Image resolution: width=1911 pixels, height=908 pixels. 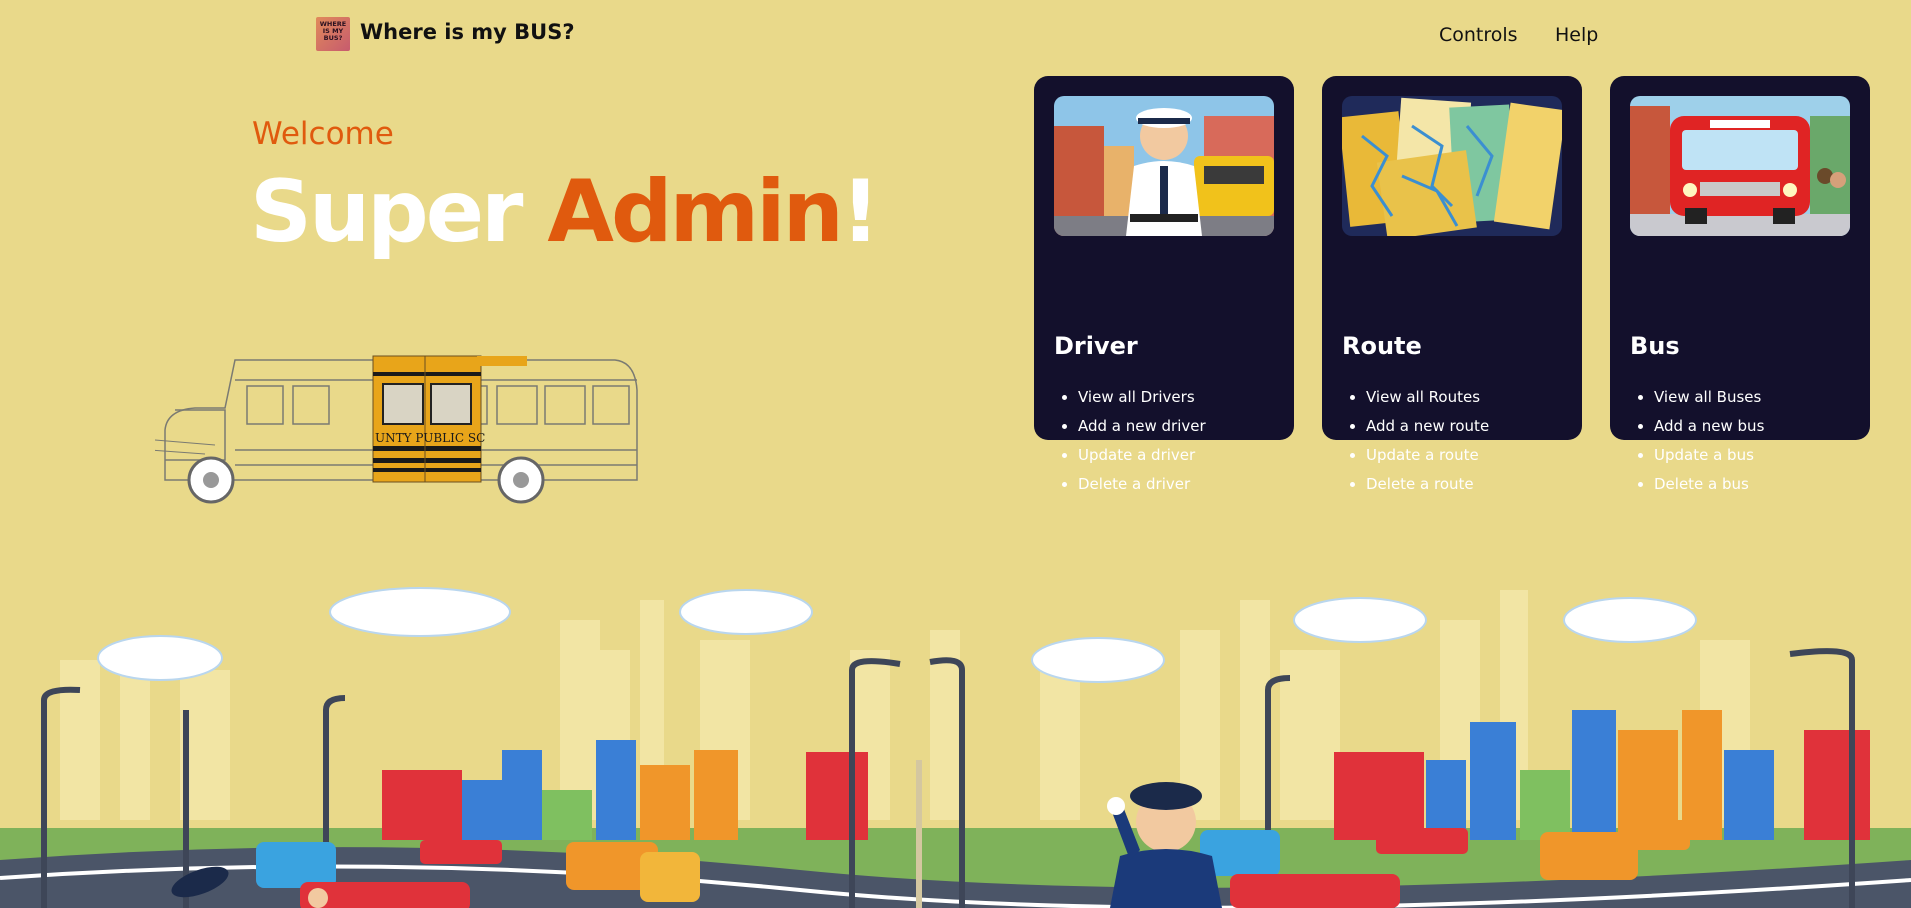 I want to click on route-card-image, so click(x=1452, y=166).